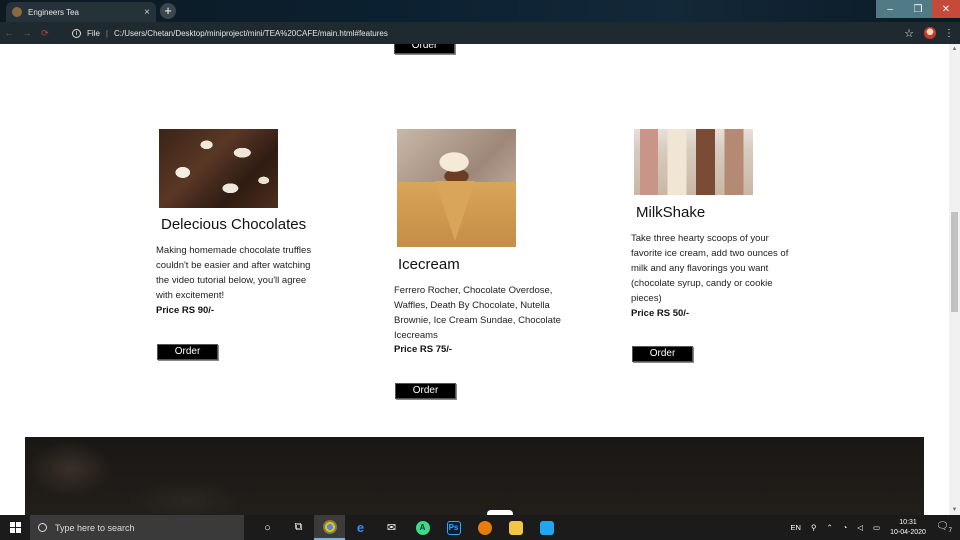 This screenshot has width=960, height=540. Describe the element at coordinates (95, 527) in the screenshot. I see `search-placeholder: Type here to search` at that location.